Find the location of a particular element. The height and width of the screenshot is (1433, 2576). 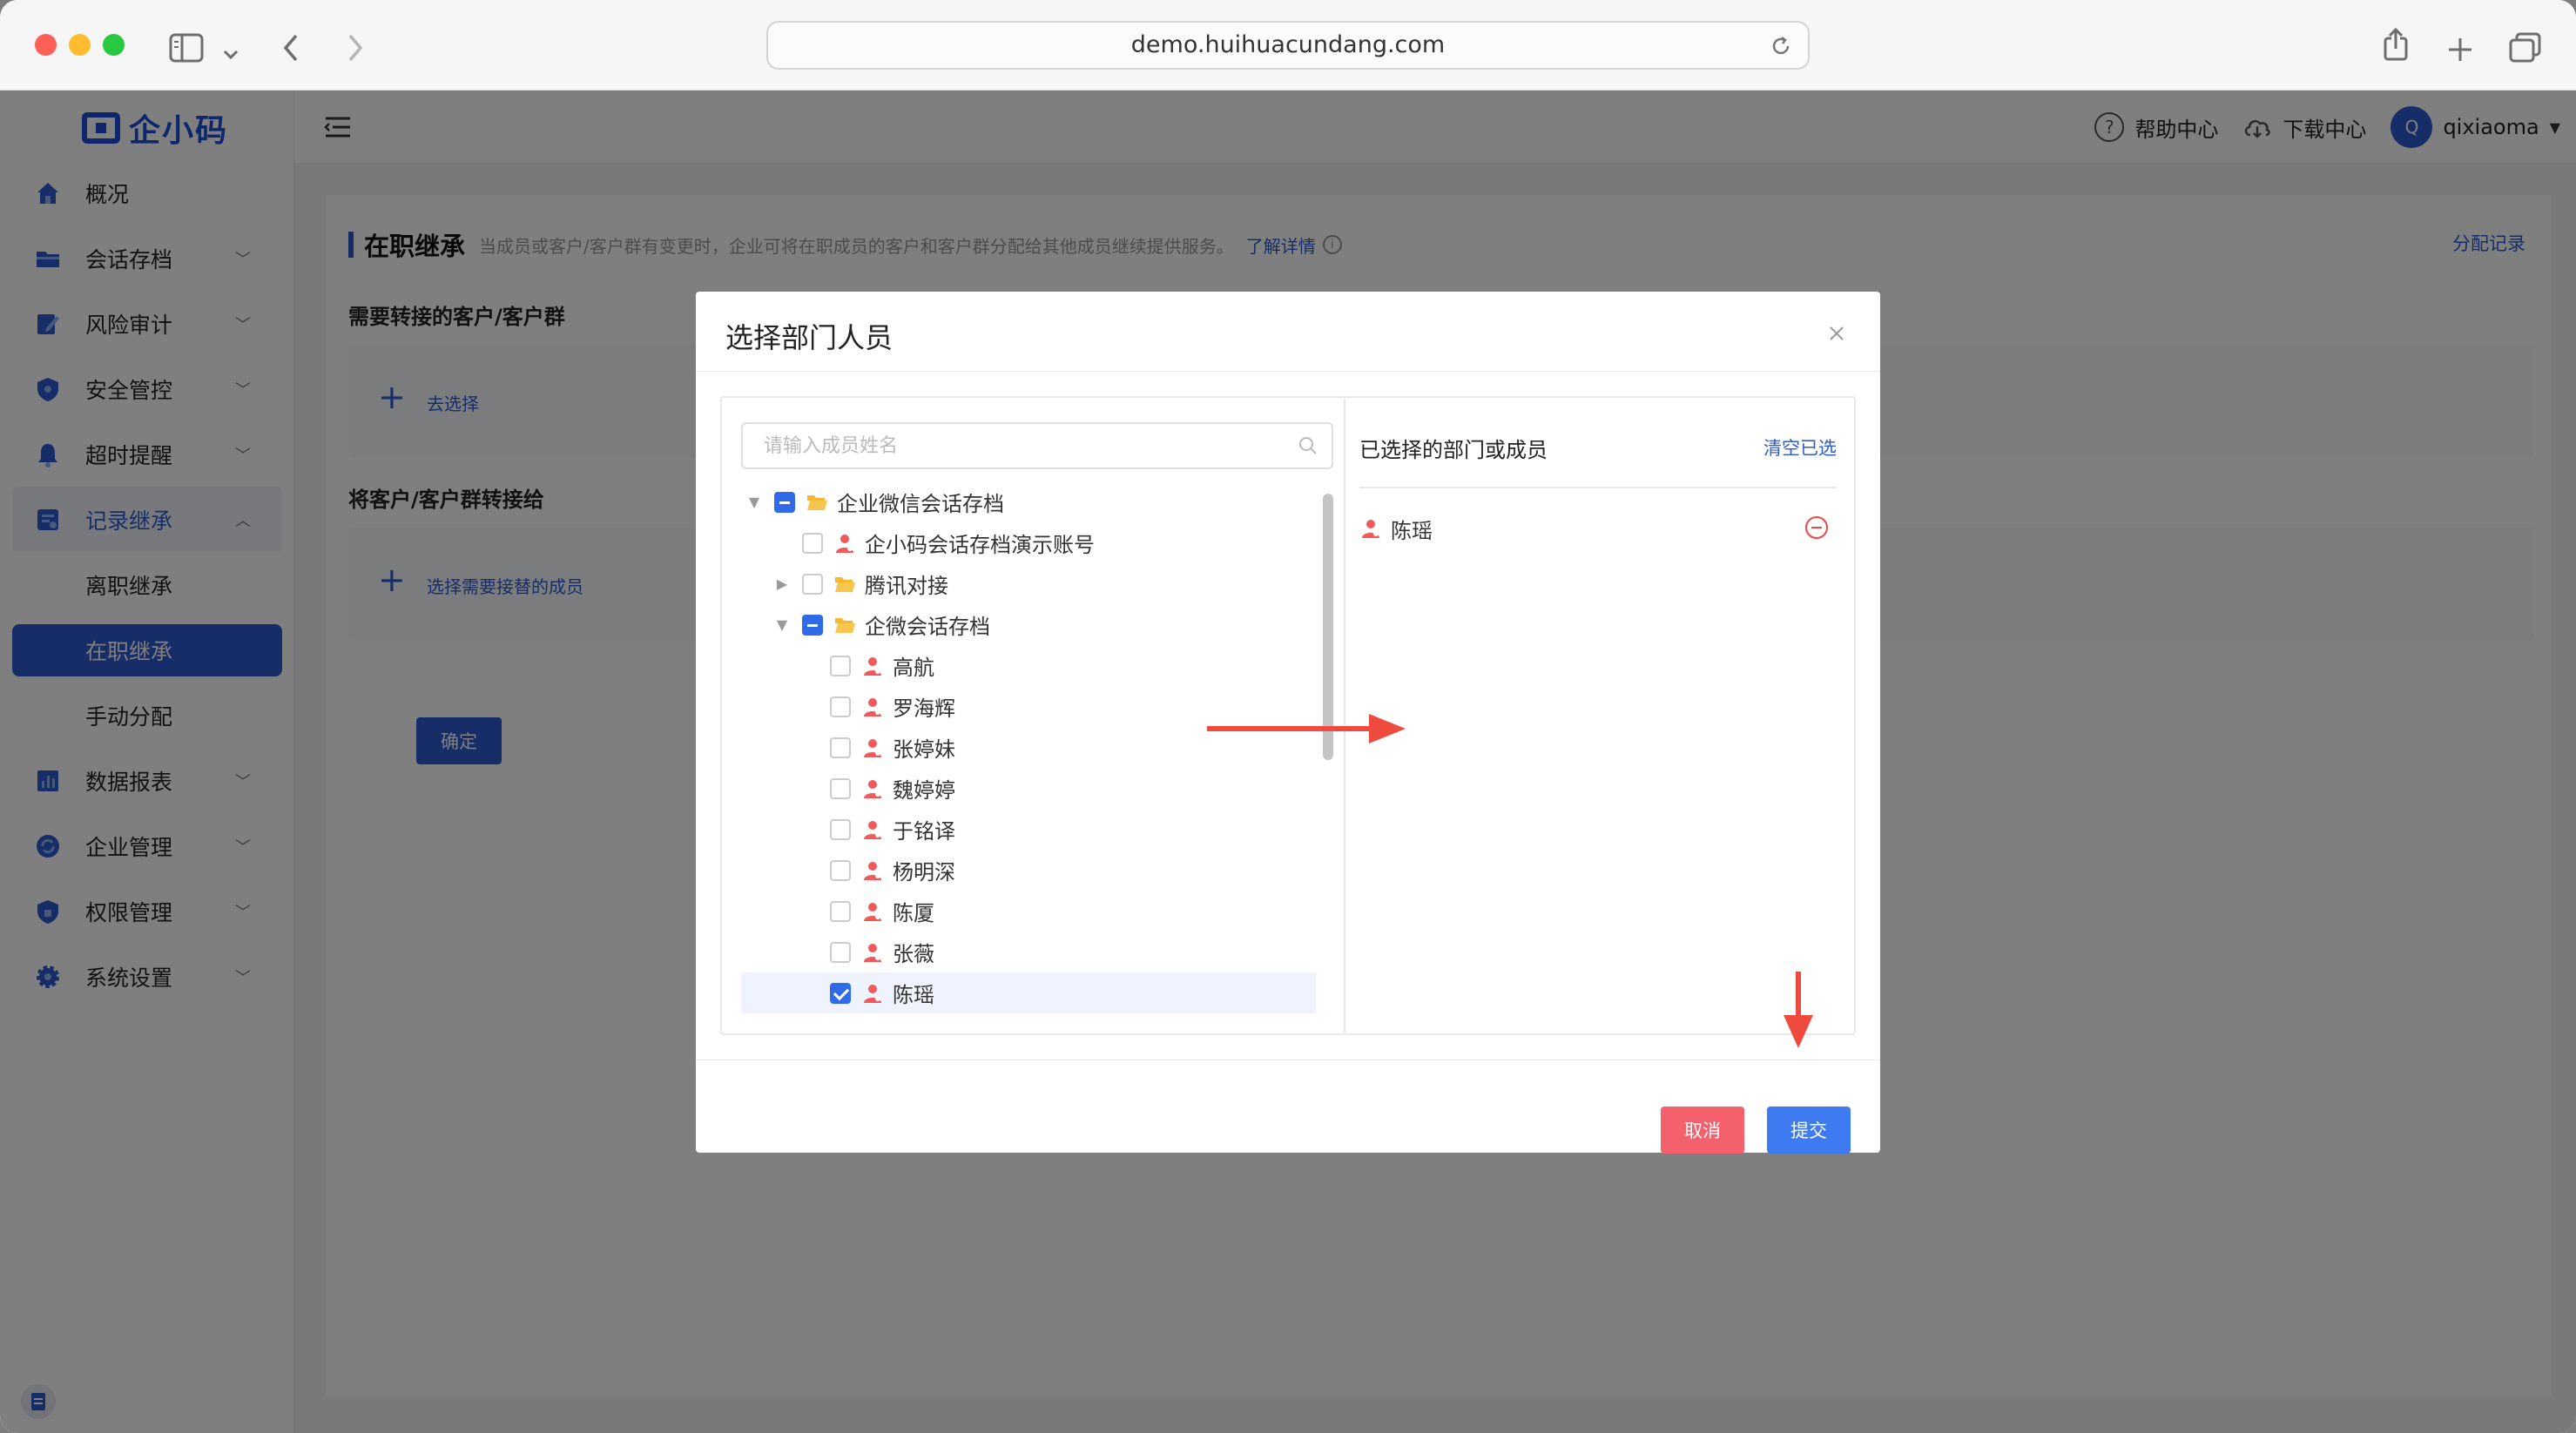

tree-member-row: ▼高航 is located at coordinates (1029, 666).